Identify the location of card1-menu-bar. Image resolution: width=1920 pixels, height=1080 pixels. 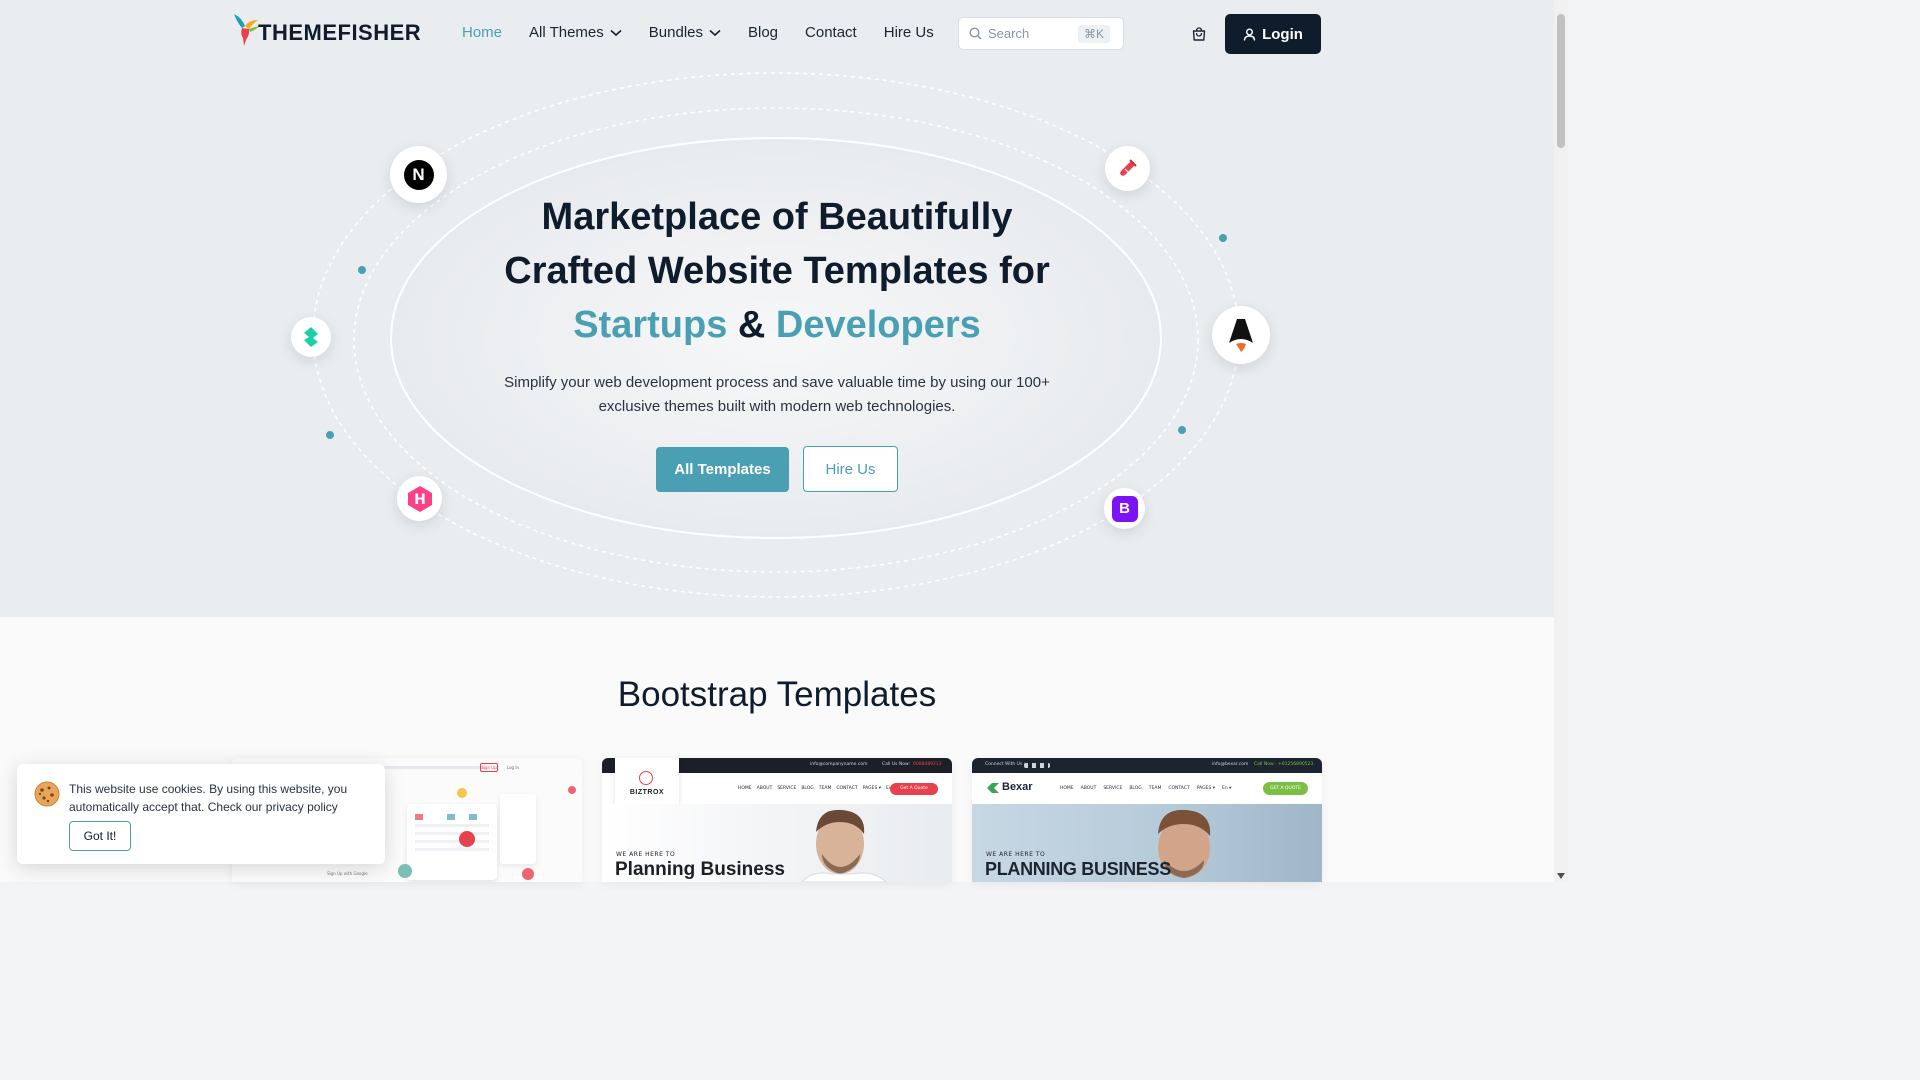
(434, 767).